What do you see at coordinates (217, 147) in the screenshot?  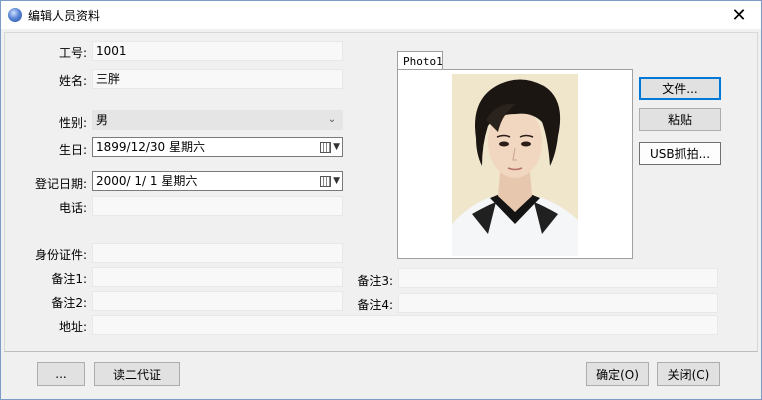 I see `birthday-date-picker: 1899/12/30 星期六 ▼` at bounding box center [217, 147].